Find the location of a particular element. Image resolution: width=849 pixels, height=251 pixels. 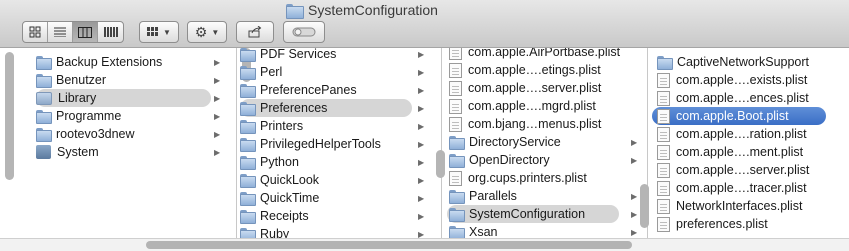

list-item: org.cups.printers.plist is located at coordinates (546, 178).